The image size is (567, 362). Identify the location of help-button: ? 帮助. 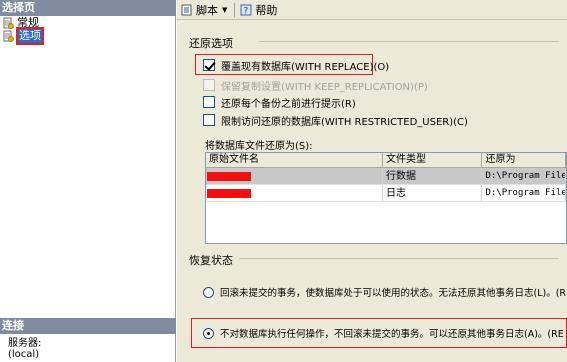
(258, 10).